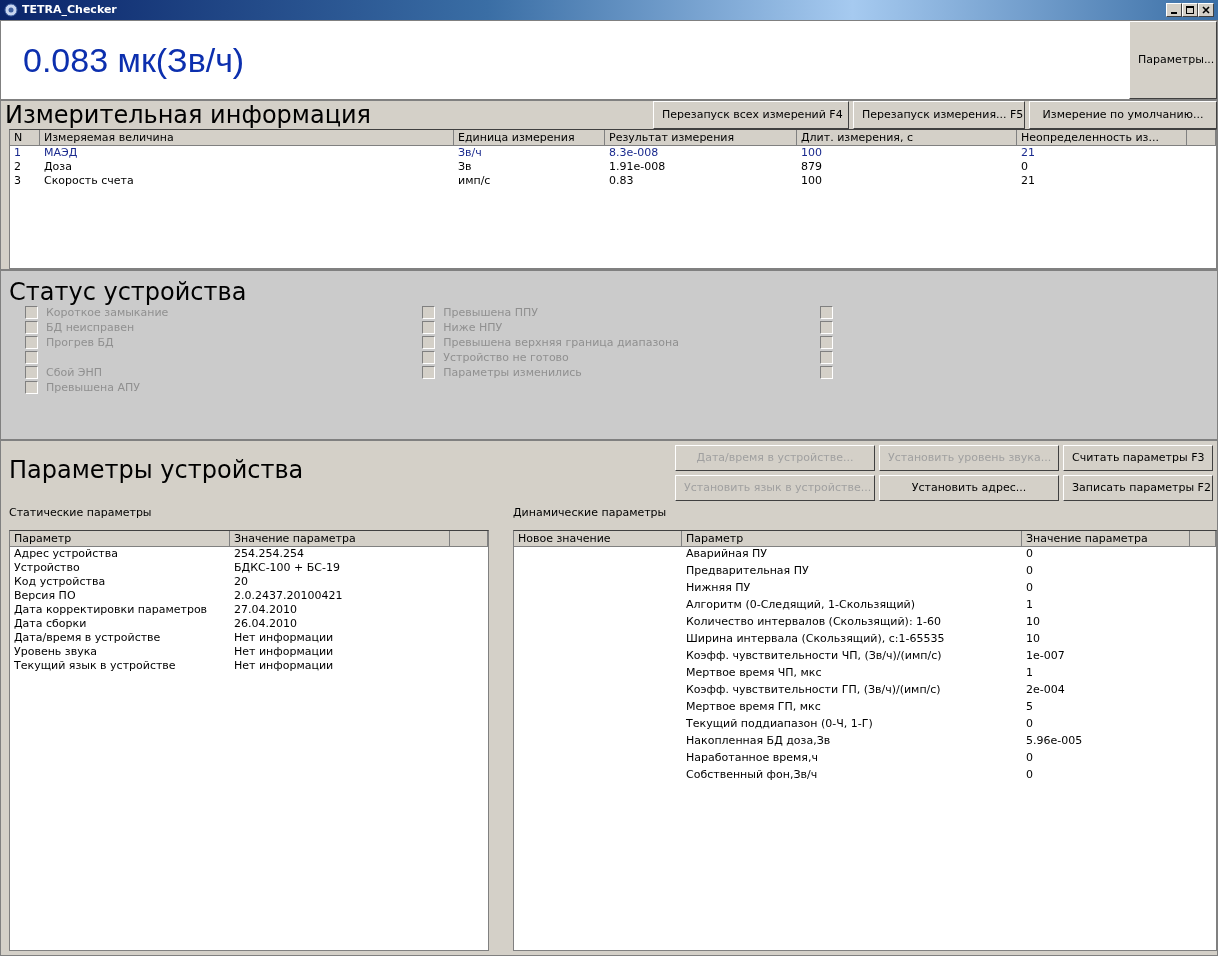  What do you see at coordinates (156, 470) in the screenshot?
I see `section-title: Параметры устройства` at bounding box center [156, 470].